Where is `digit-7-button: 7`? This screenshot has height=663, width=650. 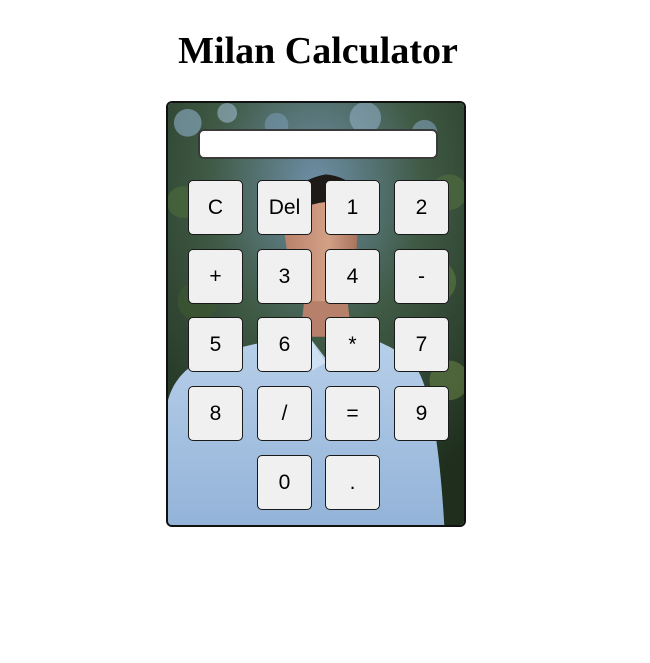
digit-7-button: 7 is located at coordinates (421, 344).